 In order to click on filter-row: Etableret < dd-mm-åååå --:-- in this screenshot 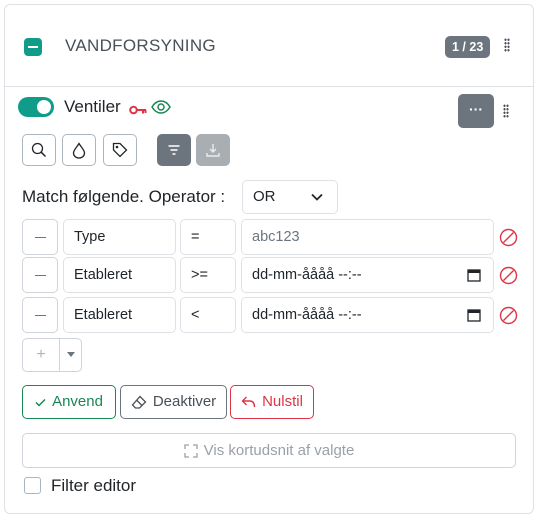, I will do `click(272, 315)`.